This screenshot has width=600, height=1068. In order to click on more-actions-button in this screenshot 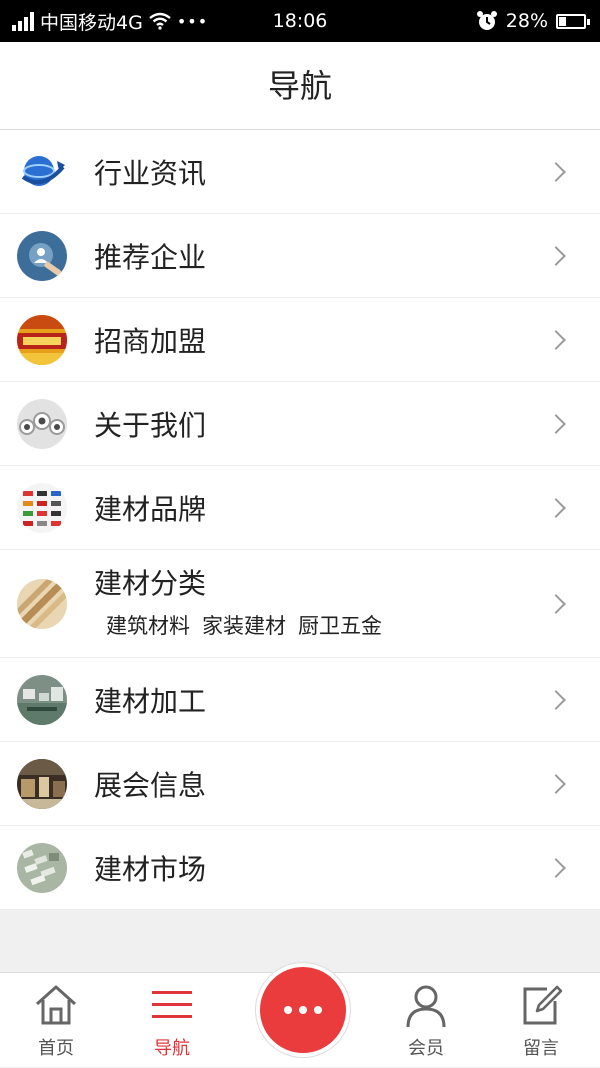, I will do `click(303, 1010)`.